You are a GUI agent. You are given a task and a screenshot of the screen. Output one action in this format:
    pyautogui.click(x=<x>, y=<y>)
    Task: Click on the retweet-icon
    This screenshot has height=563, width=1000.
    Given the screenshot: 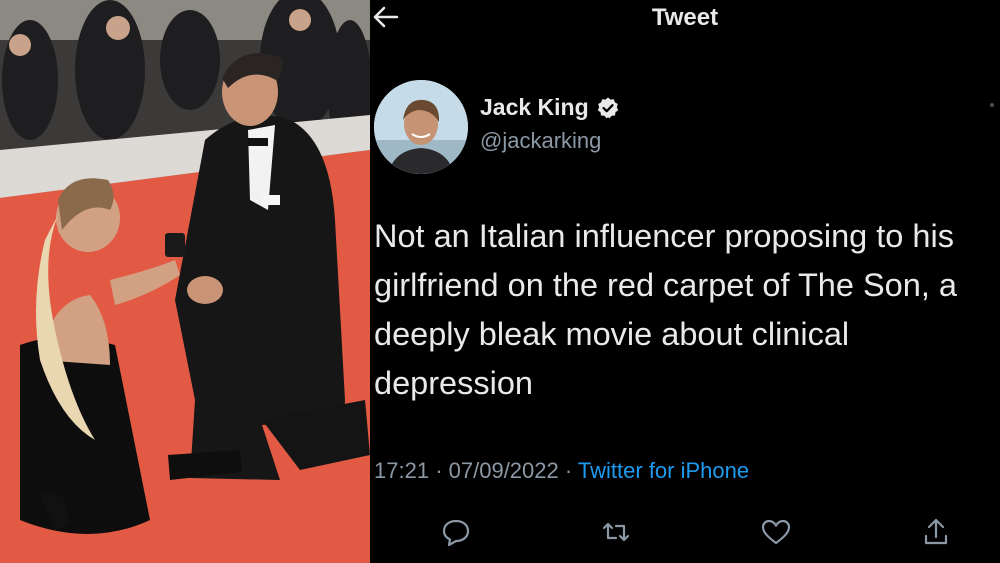 What is the action you would take?
    pyautogui.click(x=616, y=532)
    